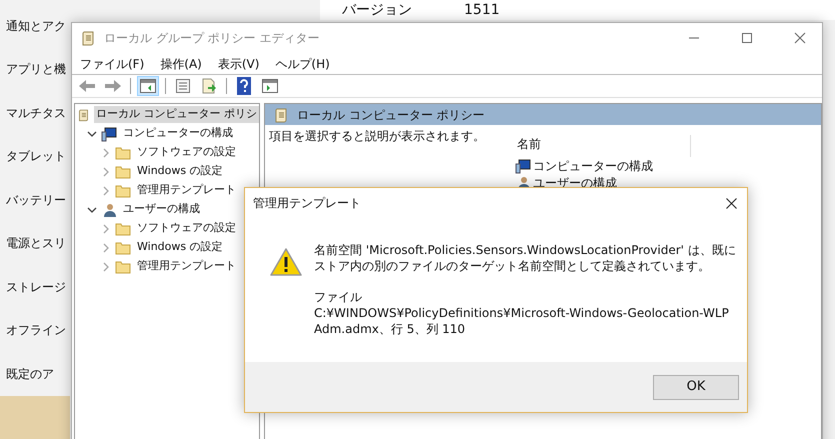 The width and height of the screenshot is (835, 439). Describe the element at coordinates (35, 26) in the screenshot. I see `nav-item: 通知とアク` at that location.